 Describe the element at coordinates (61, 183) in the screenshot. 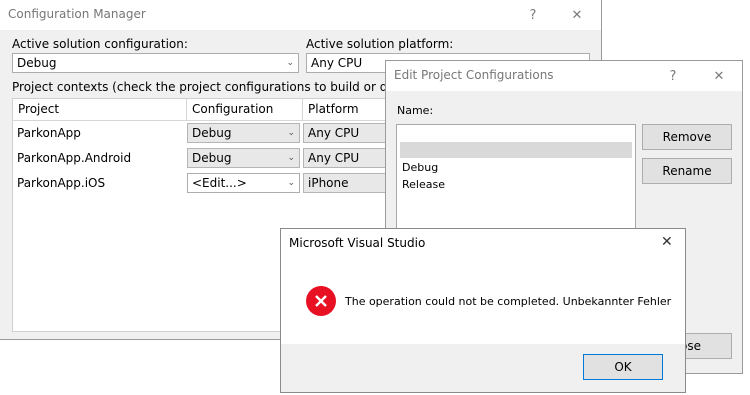

I see `table-row-project: ParkonApp.iOS` at that location.